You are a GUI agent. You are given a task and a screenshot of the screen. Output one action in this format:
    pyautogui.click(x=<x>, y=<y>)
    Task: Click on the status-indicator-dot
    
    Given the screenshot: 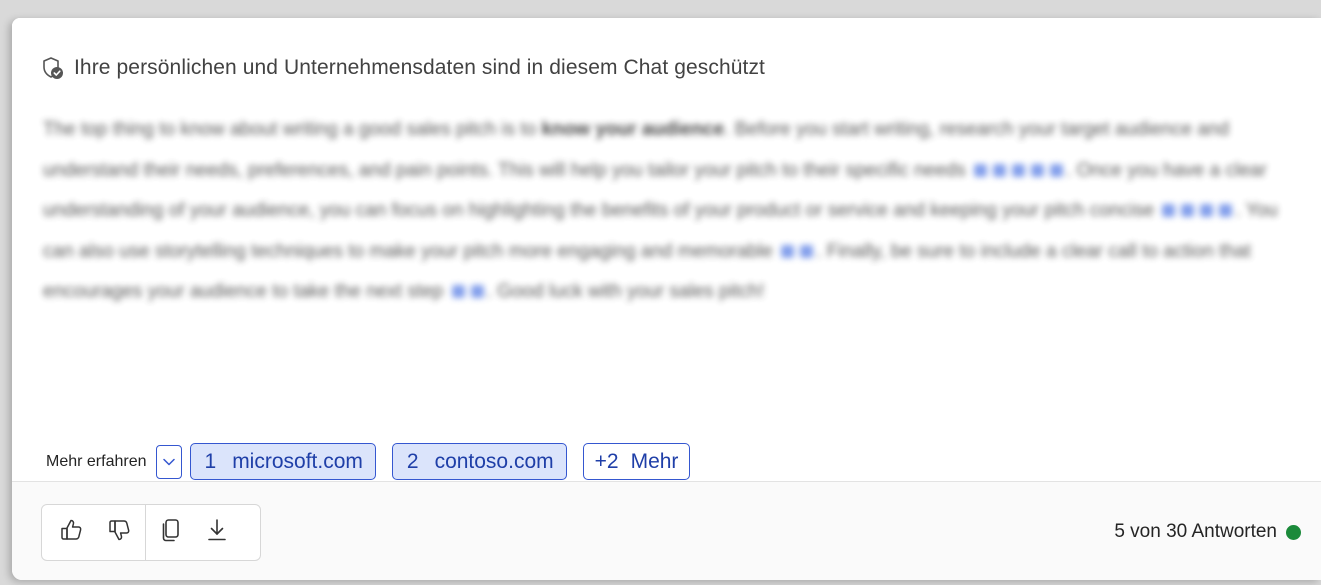 What is the action you would take?
    pyautogui.click(x=1293, y=532)
    